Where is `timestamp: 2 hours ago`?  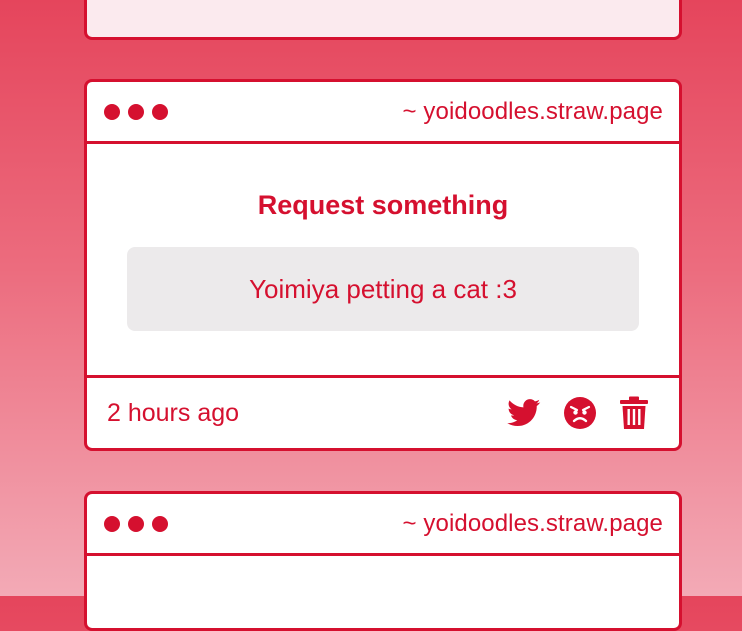 timestamp: 2 hours ago is located at coordinates (173, 412).